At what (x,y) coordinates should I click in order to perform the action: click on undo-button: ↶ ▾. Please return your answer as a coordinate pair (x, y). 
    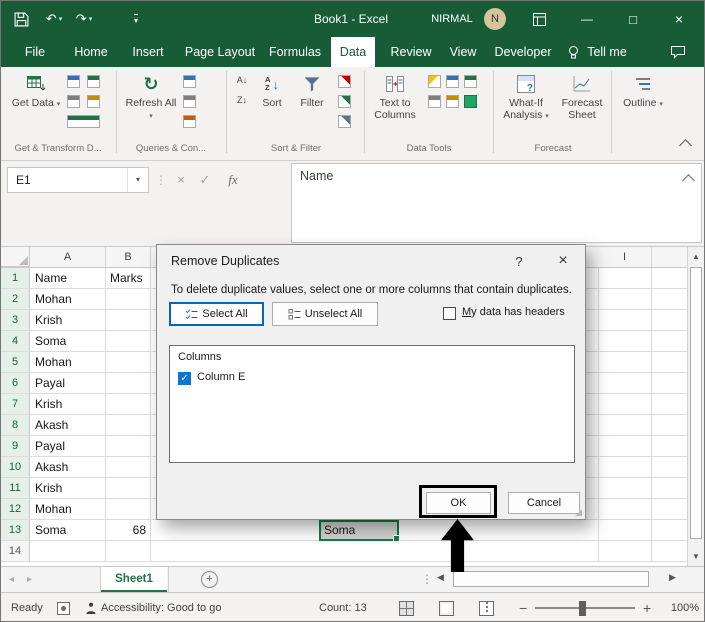
    Looking at the image, I should click on (54, 19).